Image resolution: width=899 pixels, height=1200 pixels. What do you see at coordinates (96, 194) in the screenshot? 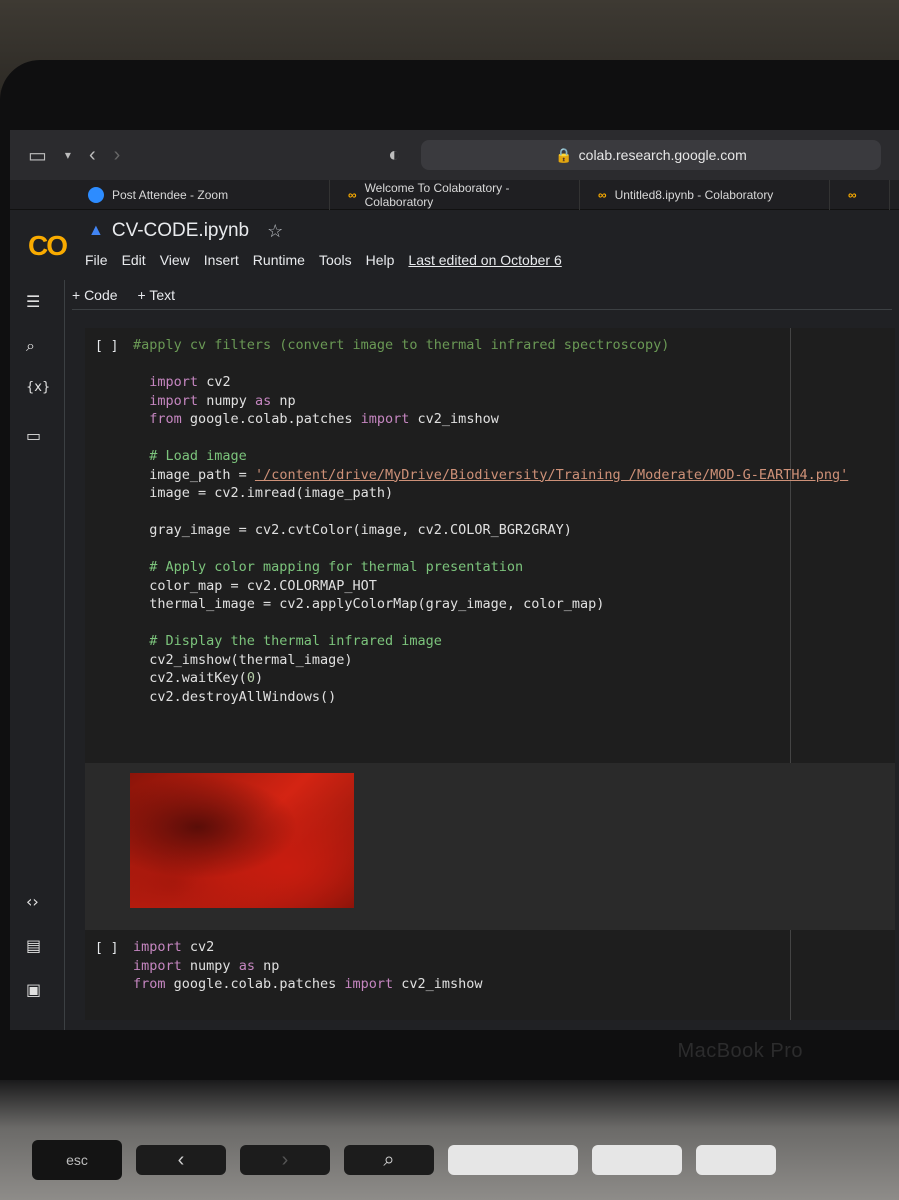
I see `zoom-icon` at bounding box center [96, 194].